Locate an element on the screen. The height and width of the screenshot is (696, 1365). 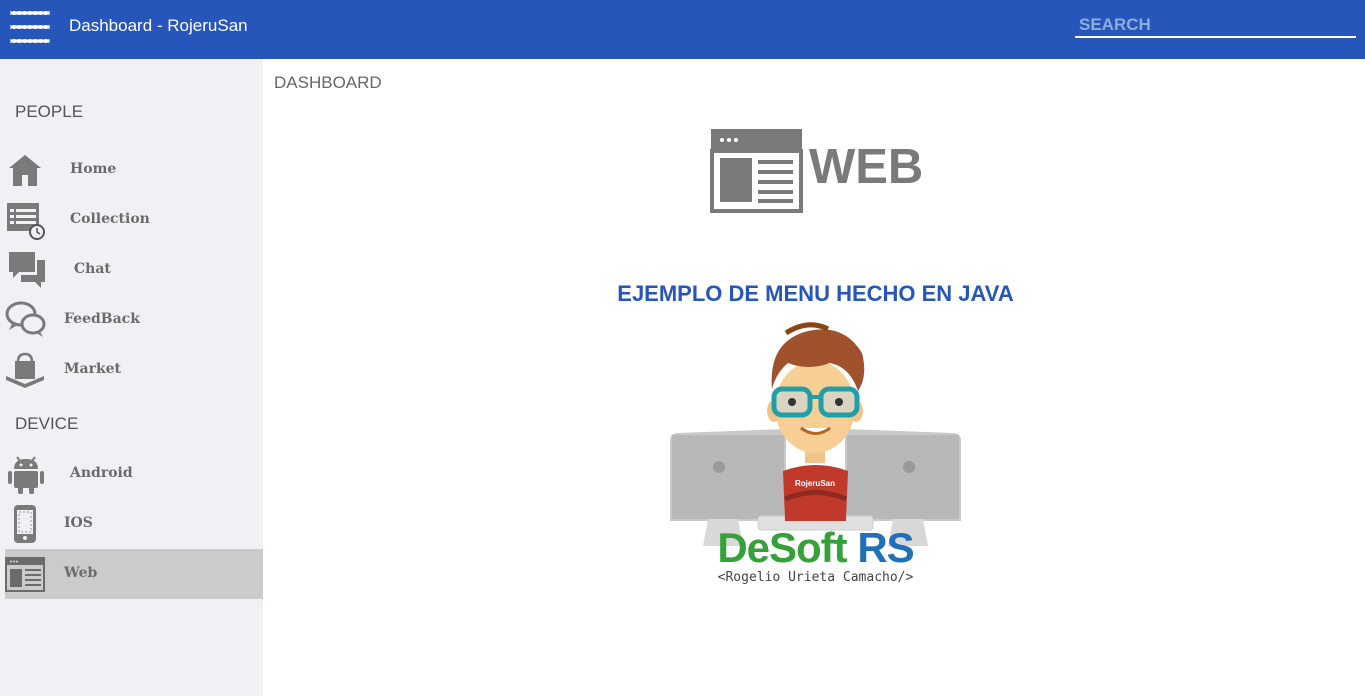
collection-icon is located at coordinates (26, 221).